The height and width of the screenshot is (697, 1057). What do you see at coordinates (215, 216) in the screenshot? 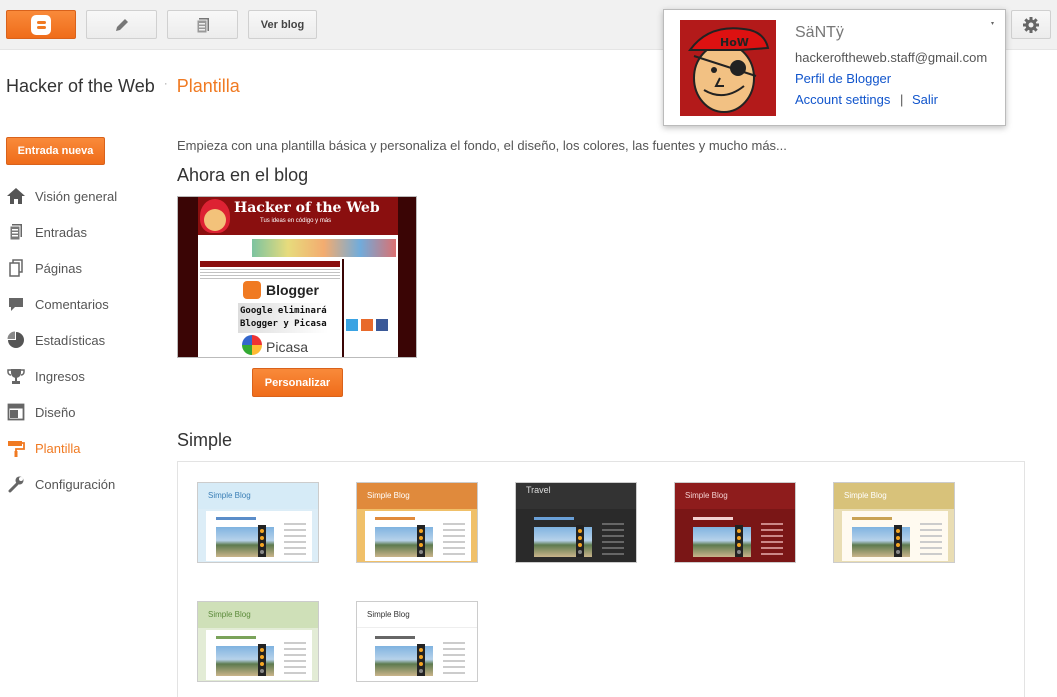
I see `preview-mascot-image` at bounding box center [215, 216].